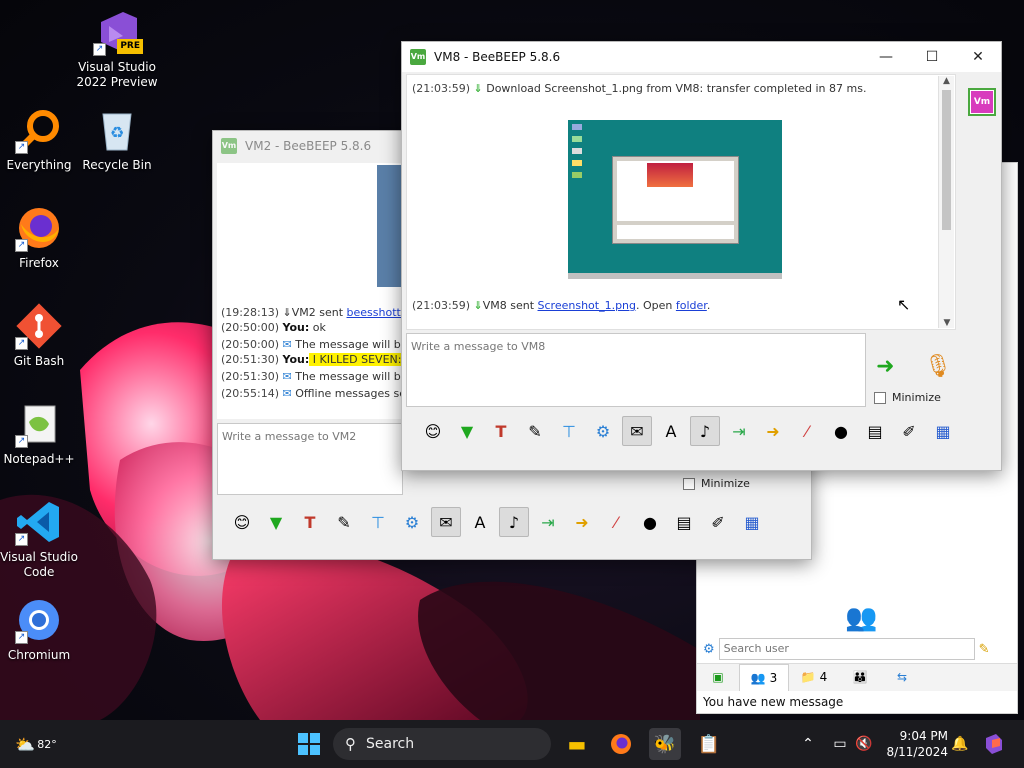 Image resolution: width=1024 pixels, height=768 pixels. What do you see at coordinates (861, 618) in the screenshot?
I see `users-group-icon: 👥` at bounding box center [861, 618].